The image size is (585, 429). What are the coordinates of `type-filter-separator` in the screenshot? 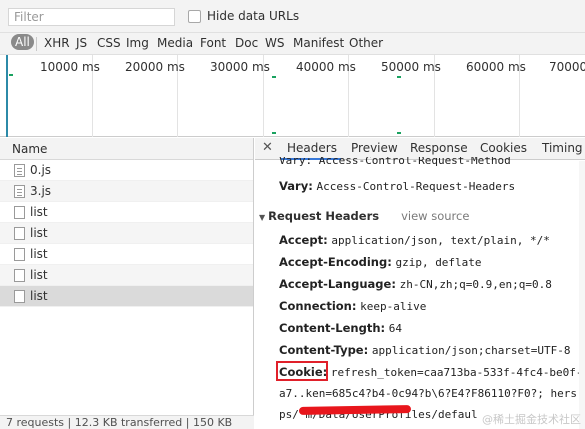 It's located at (36, 44).